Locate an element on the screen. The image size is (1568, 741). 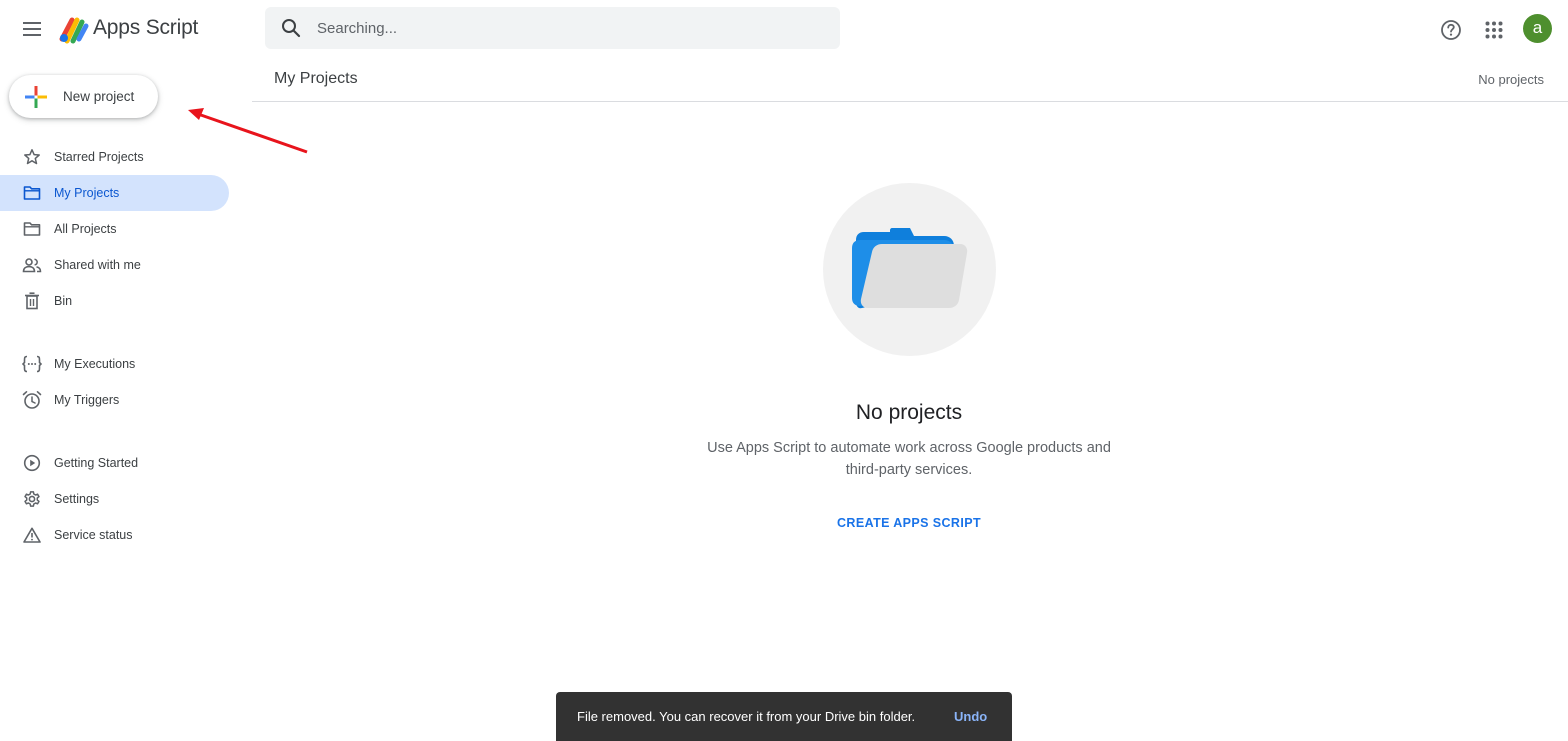
sidebar-item-my-triggers: My Triggers is located at coordinates (114, 400).